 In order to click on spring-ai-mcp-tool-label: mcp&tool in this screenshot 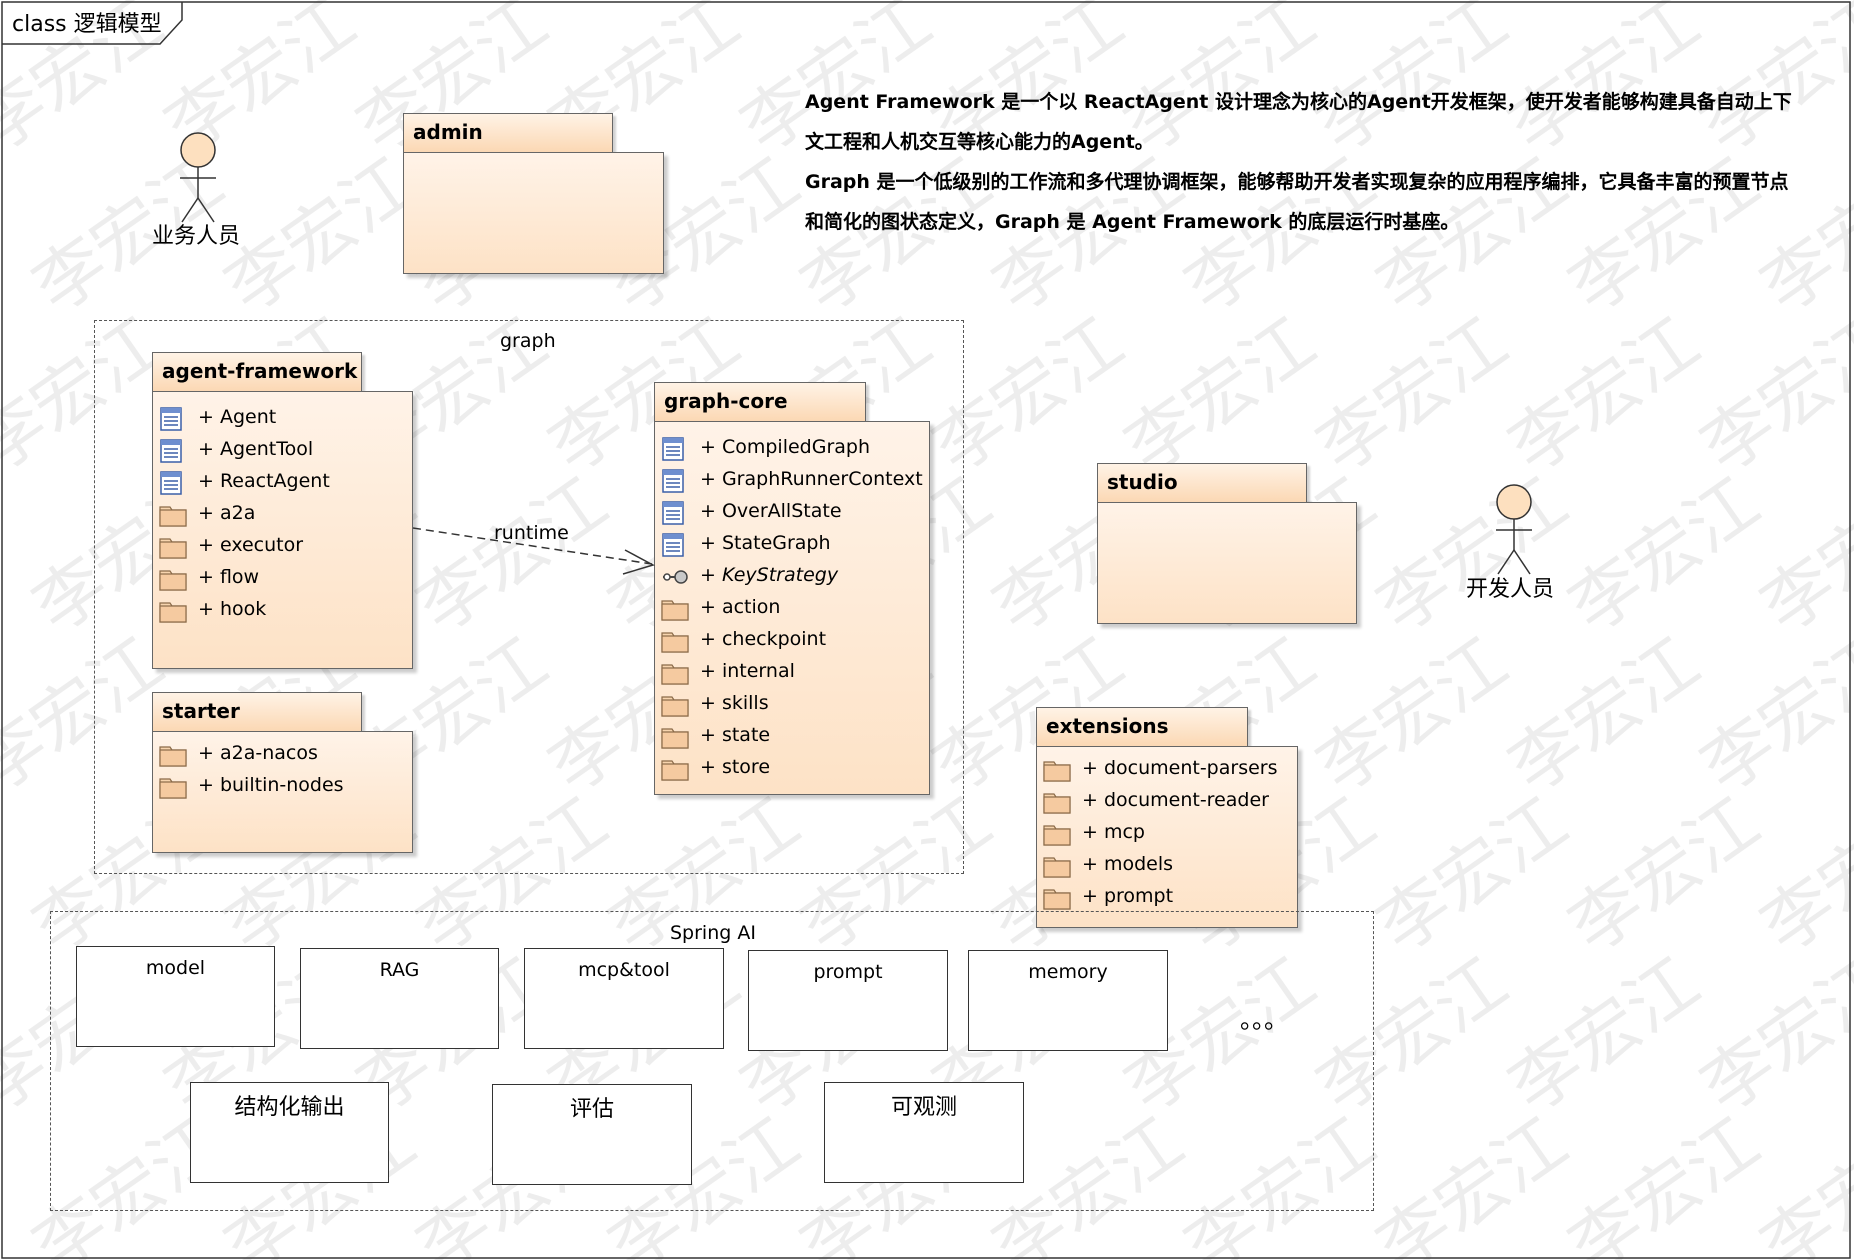, I will do `click(624, 970)`.